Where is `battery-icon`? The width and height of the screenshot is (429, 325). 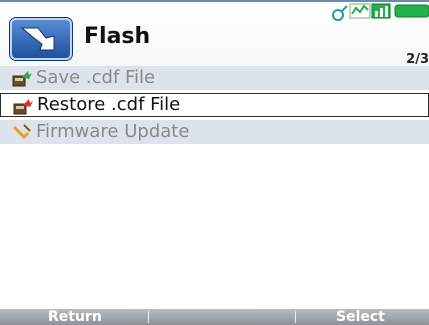
battery-icon is located at coordinates (411, 11).